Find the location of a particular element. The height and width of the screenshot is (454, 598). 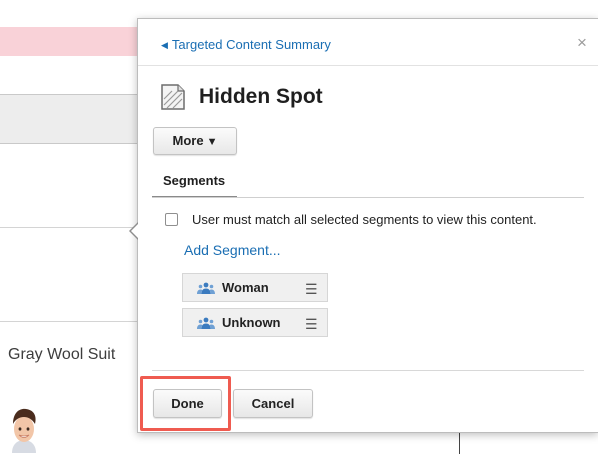

segment-item-woman: Woman ☰ is located at coordinates (255, 287).